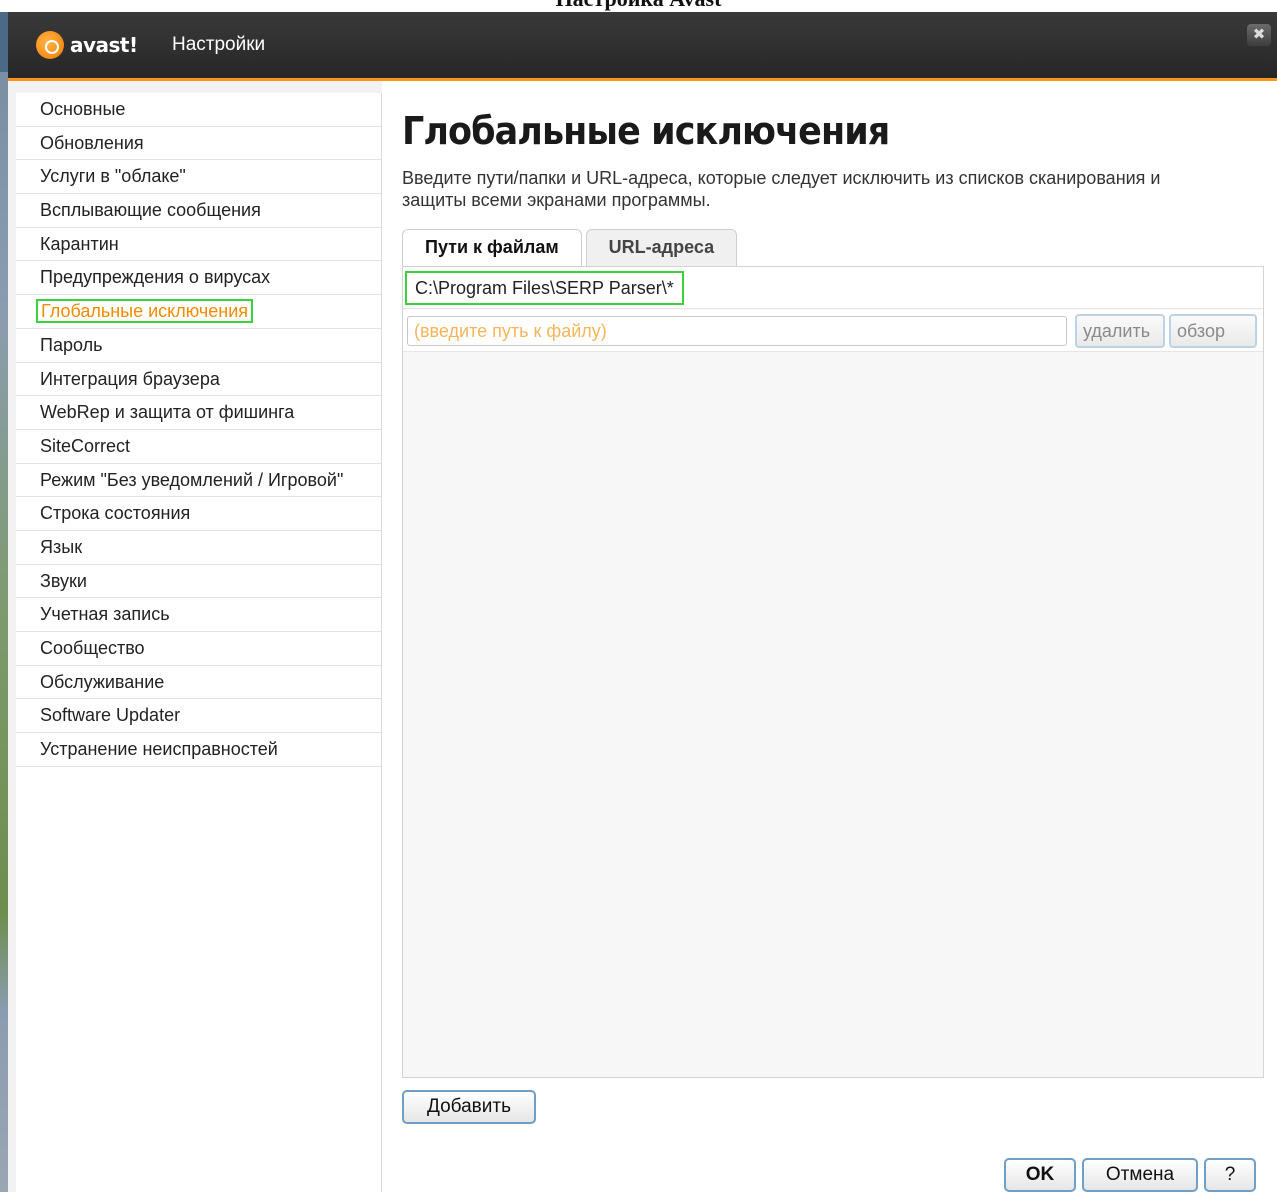 Image resolution: width=1277 pixels, height=1192 pixels. Describe the element at coordinates (102, 681) in the screenshot. I see `sidebar-item-label: Обслуживание` at that location.